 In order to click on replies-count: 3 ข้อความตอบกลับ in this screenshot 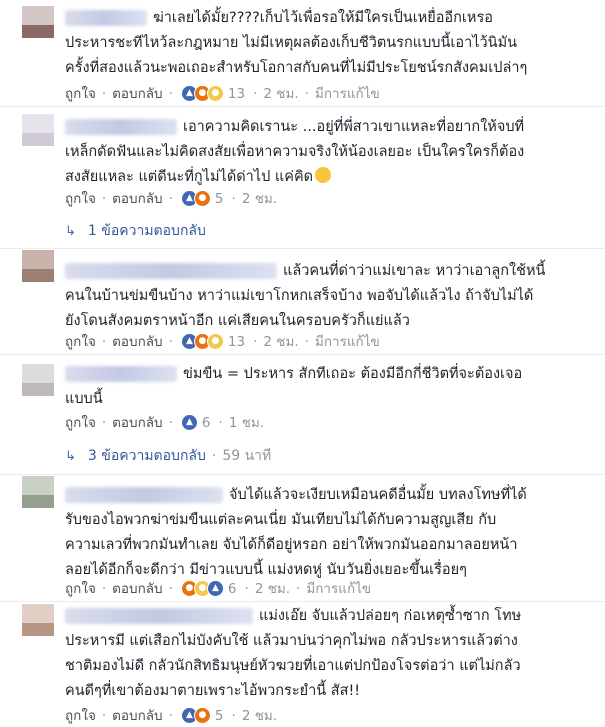, I will do `click(147, 456)`.